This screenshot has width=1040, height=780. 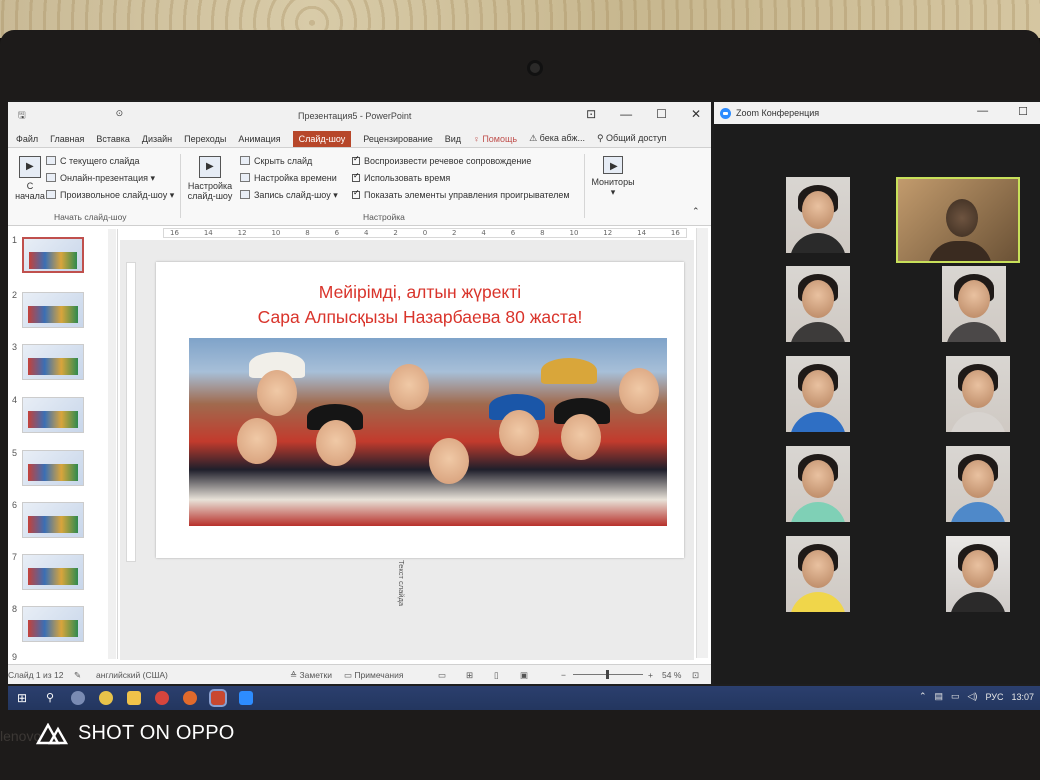 What do you see at coordinates (938, 696) in the screenshot?
I see `network-icon: ▤` at bounding box center [938, 696].